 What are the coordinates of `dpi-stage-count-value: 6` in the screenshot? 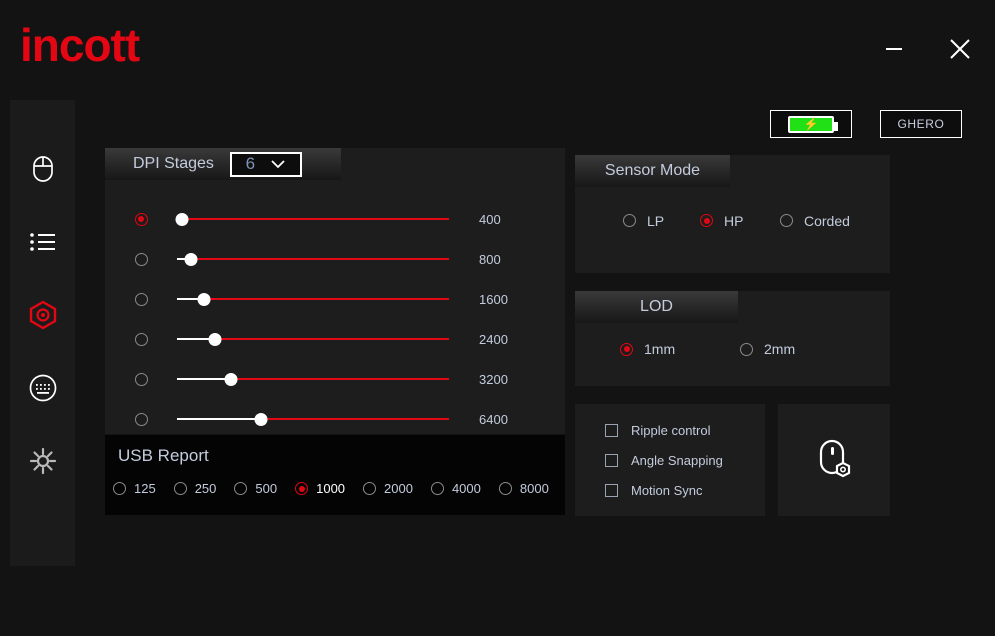 It's located at (250, 163).